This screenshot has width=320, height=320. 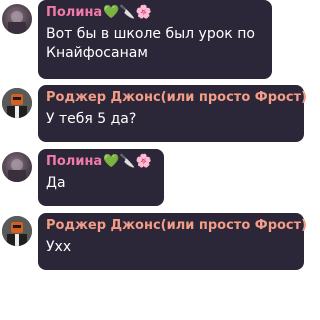 What do you see at coordinates (91, 119) in the screenshot?
I see `message-line: У тебя 5 да?` at bounding box center [91, 119].